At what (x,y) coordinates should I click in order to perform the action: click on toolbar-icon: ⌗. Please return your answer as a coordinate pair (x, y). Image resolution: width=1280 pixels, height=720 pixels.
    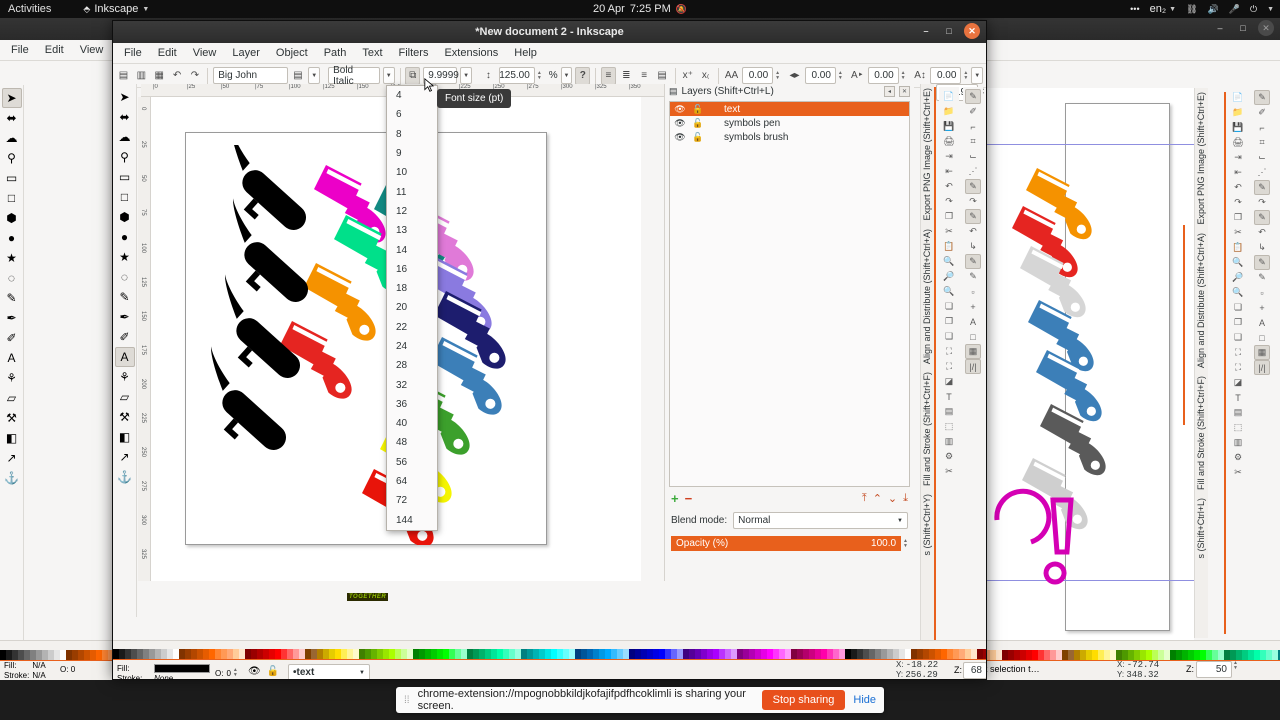
    Looking at the image, I should click on (1262, 142).